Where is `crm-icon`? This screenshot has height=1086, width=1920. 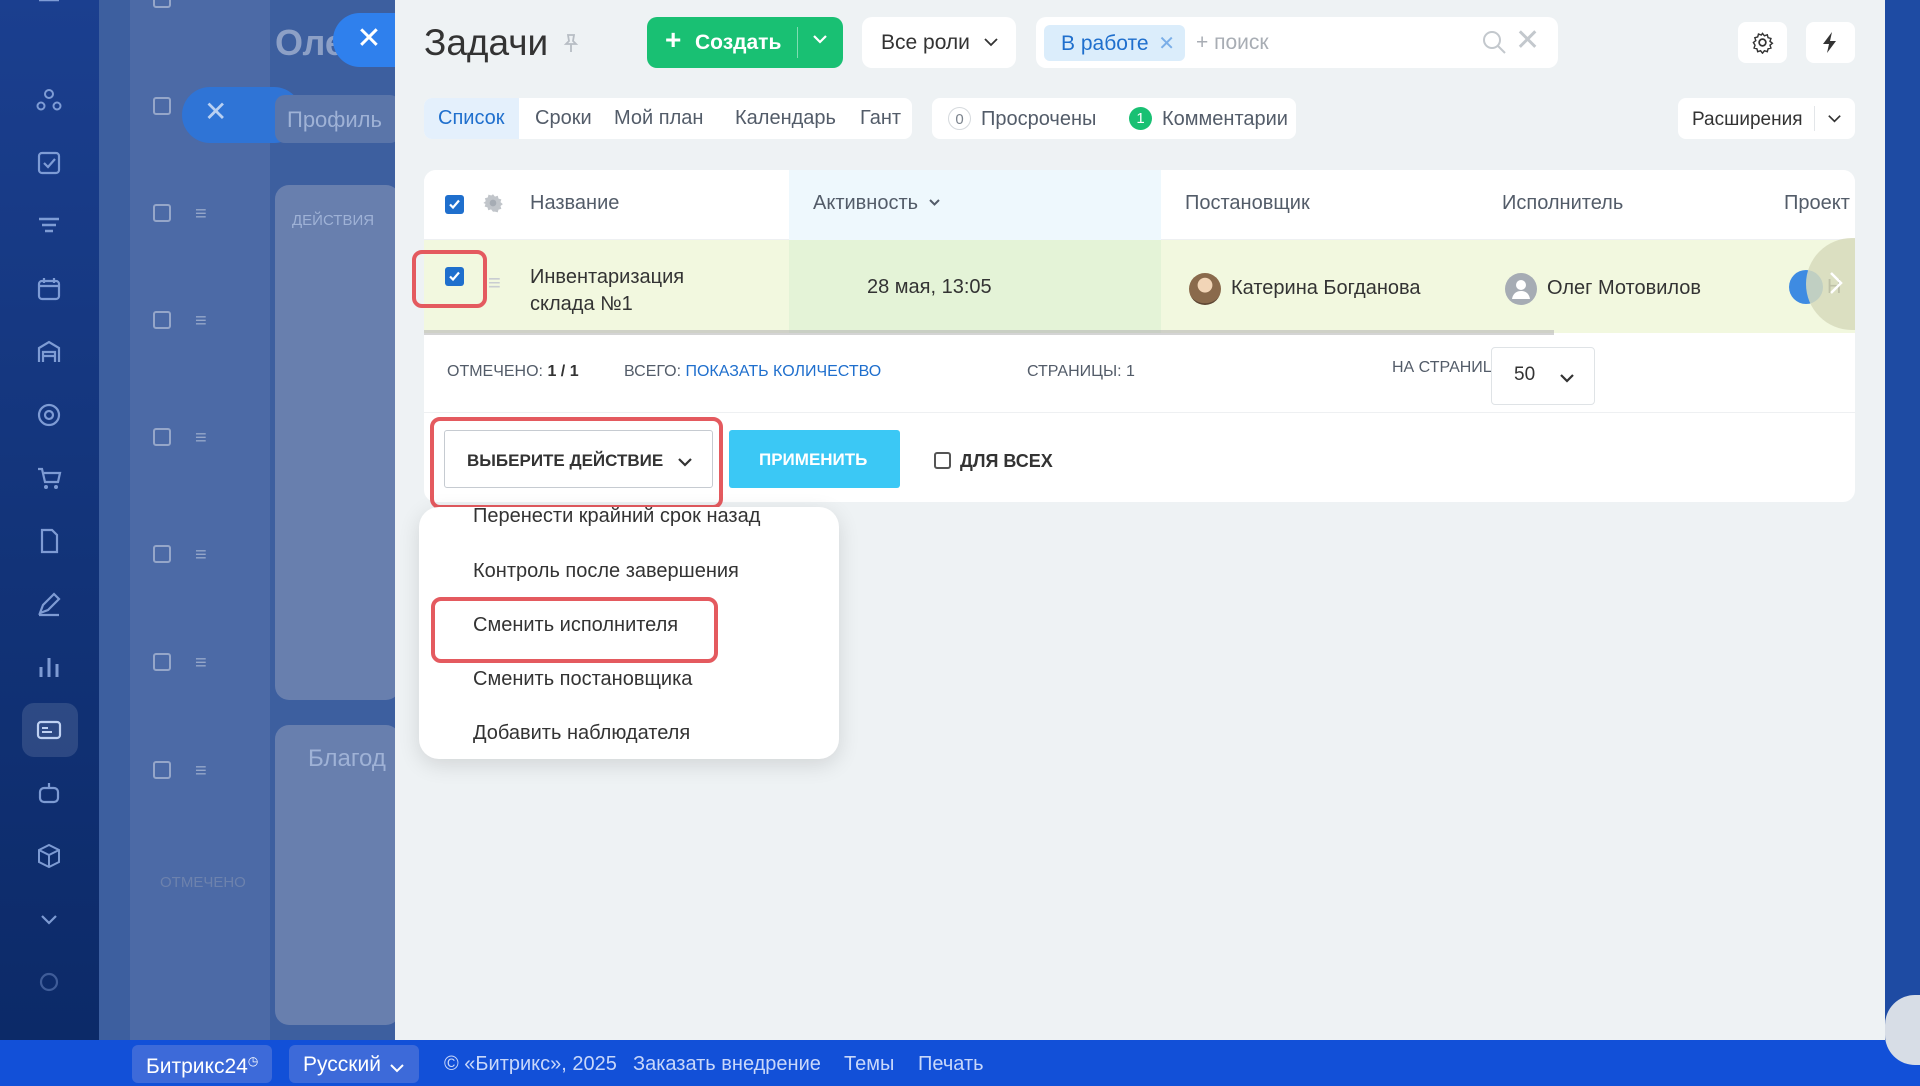
crm-icon is located at coordinates (49, 100).